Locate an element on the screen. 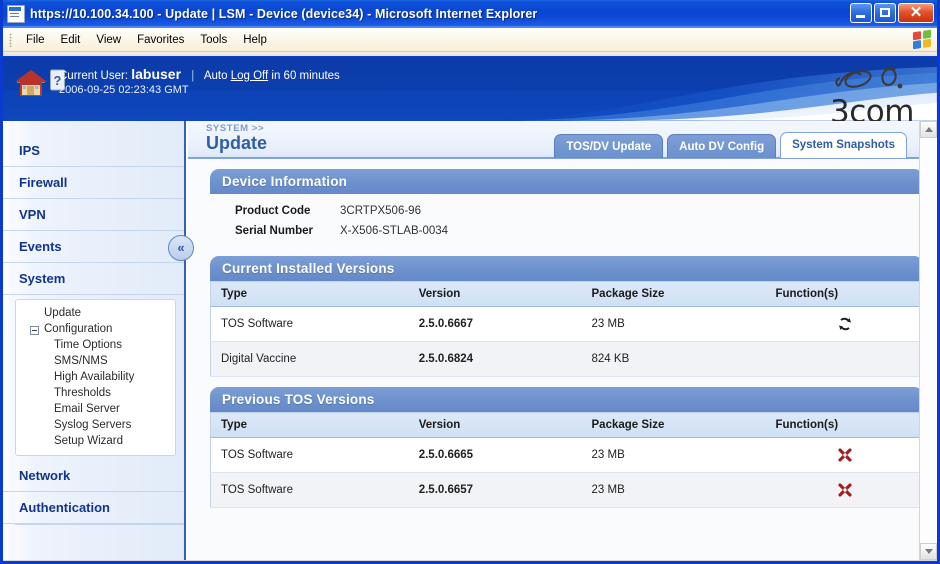 Image resolution: width=940 pixels, height=564 pixels. auto-logoff-suffix: in 60 minutes is located at coordinates (305, 76).